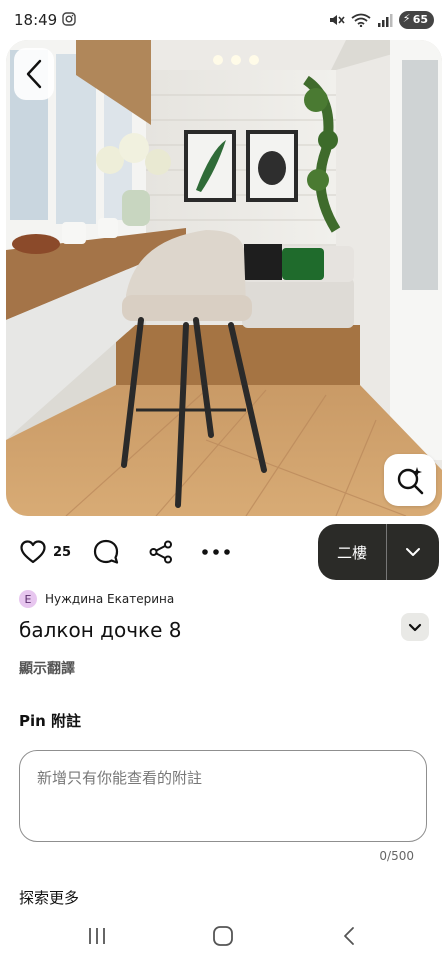 The width and height of the screenshot is (448, 960). I want to click on battery-indicator: ⚡ 65, so click(416, 20).